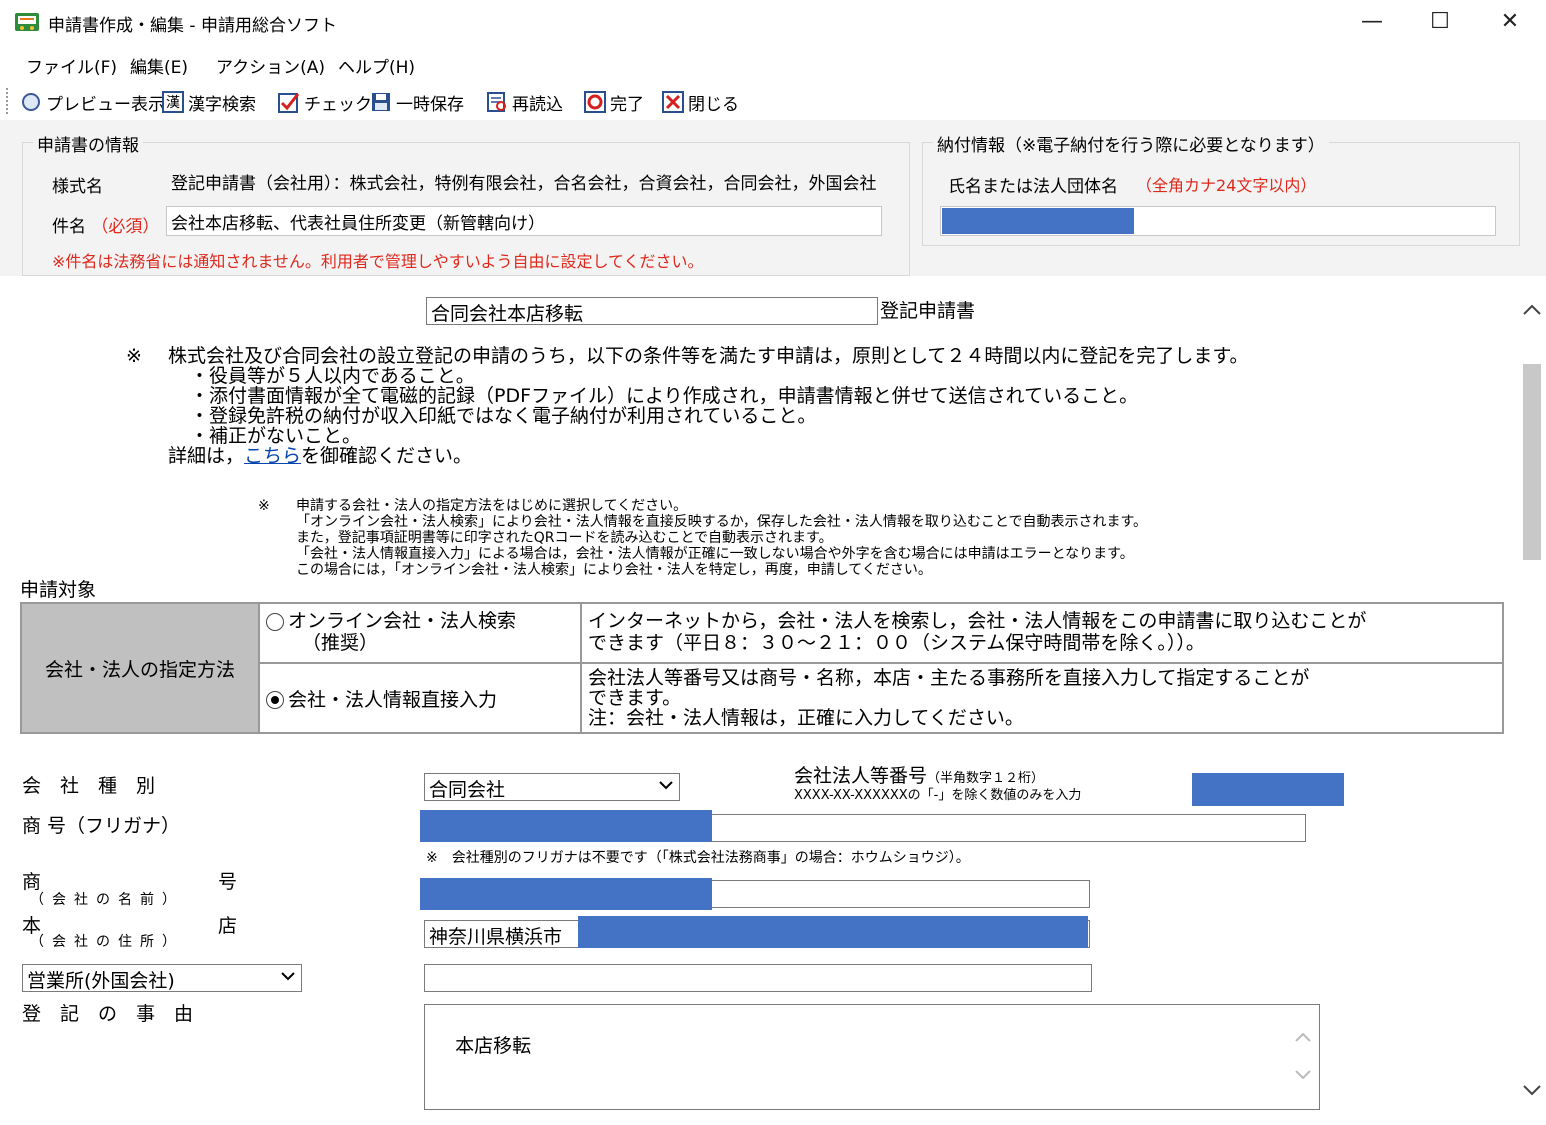 This screenshot has height=1125, width=1546. I want to click on option-direct-radio, so click(275, 700).